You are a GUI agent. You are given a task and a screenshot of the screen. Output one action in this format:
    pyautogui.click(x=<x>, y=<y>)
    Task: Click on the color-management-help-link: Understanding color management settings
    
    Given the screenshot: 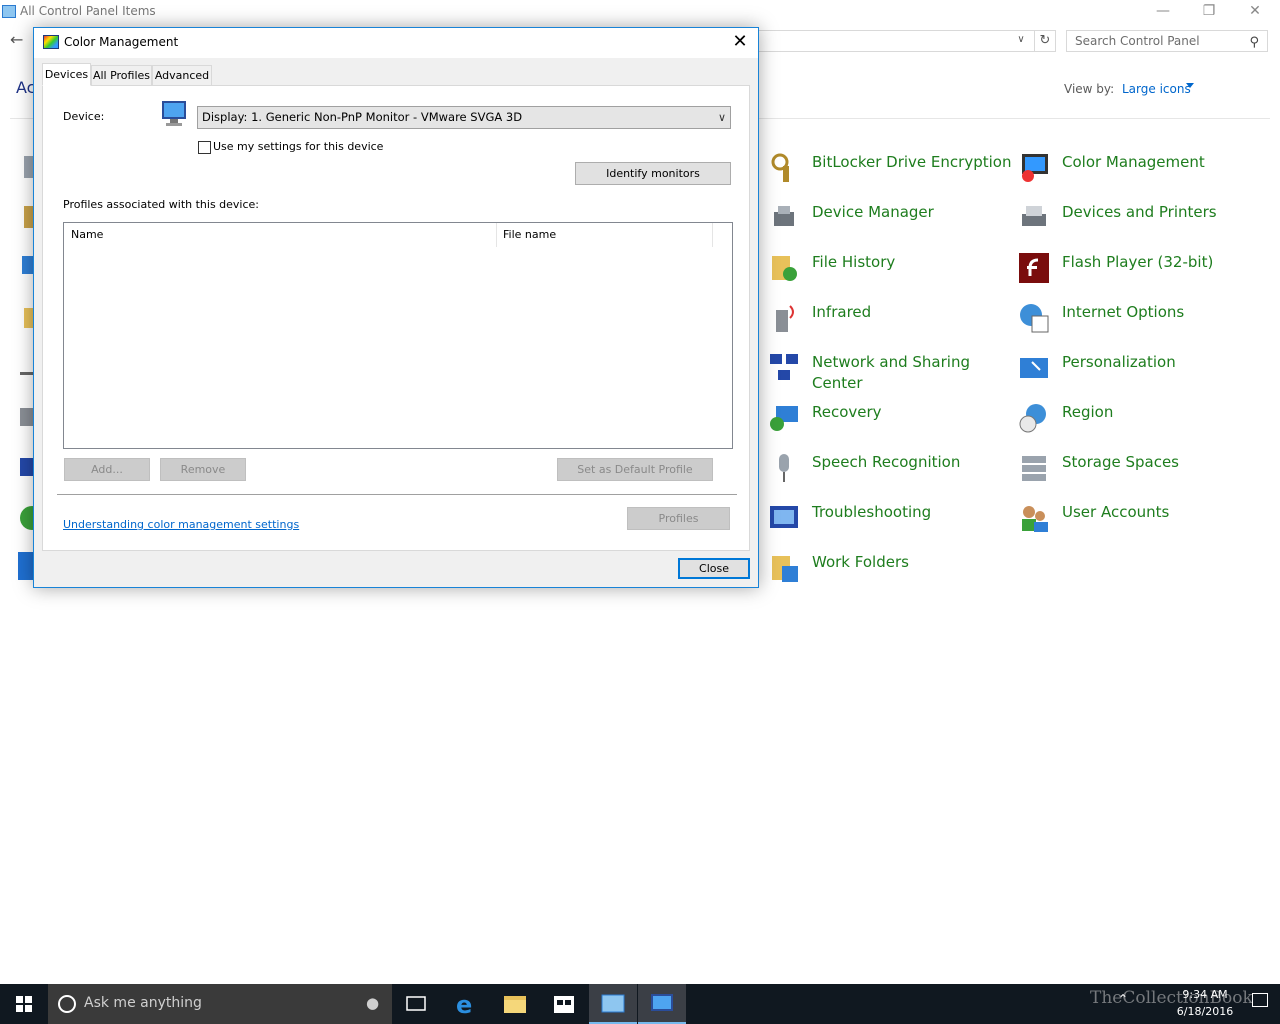 What is the action you would take?
    pyautogui.click(x=181, y=524)
    